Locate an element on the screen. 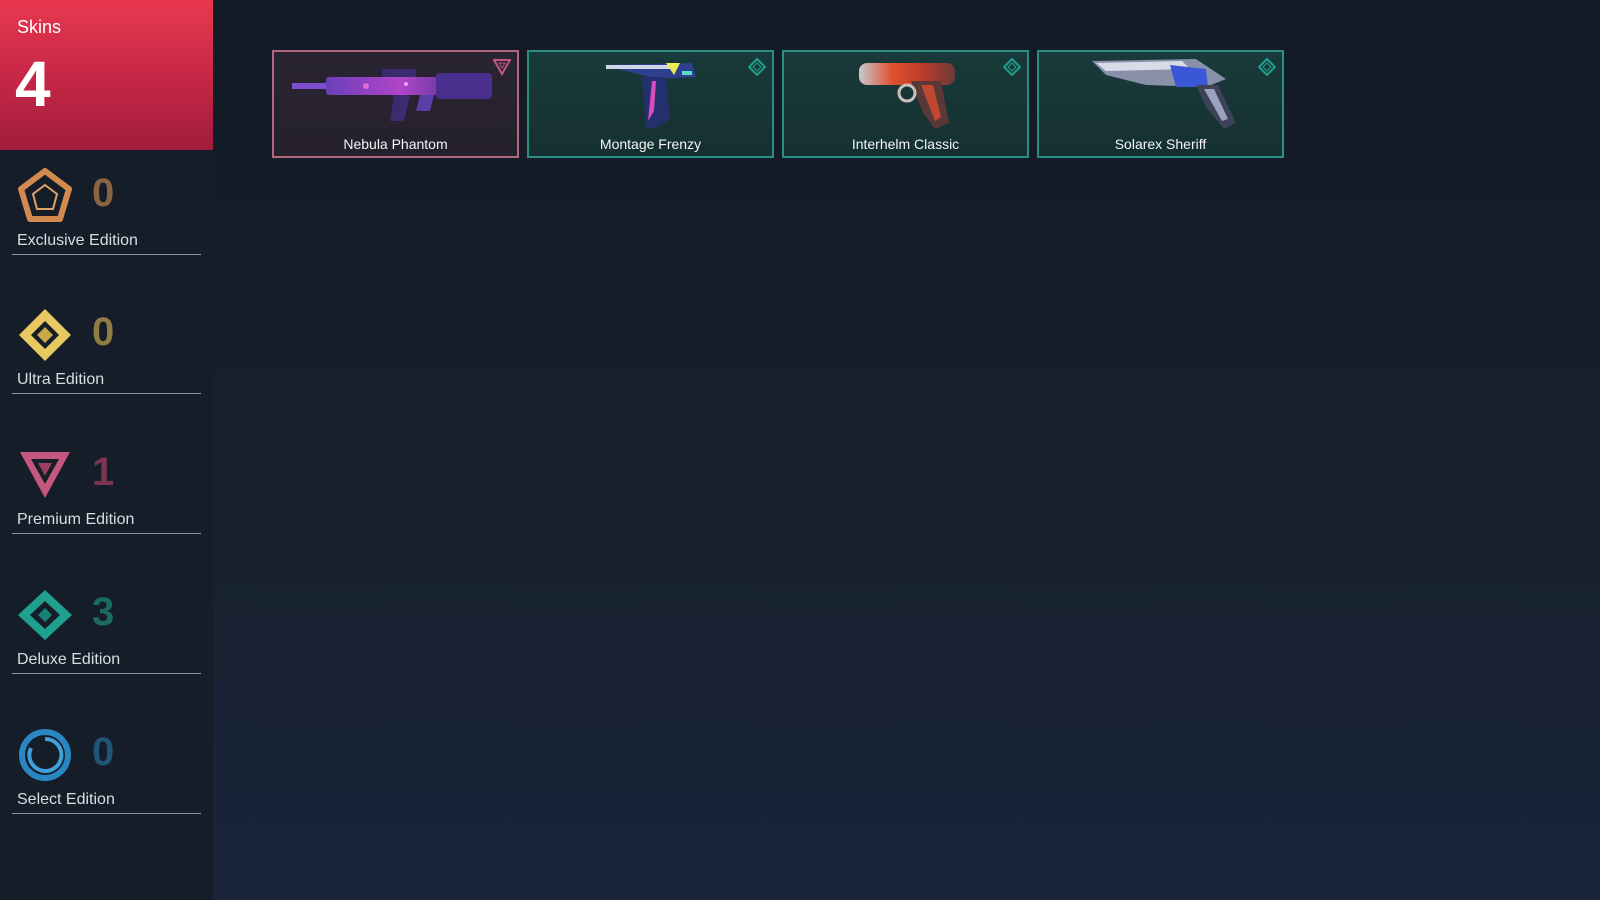 The height and width of the screenshot is (900, 1600). exclusive-pentagon-icon is located at coordinates (45, 196).